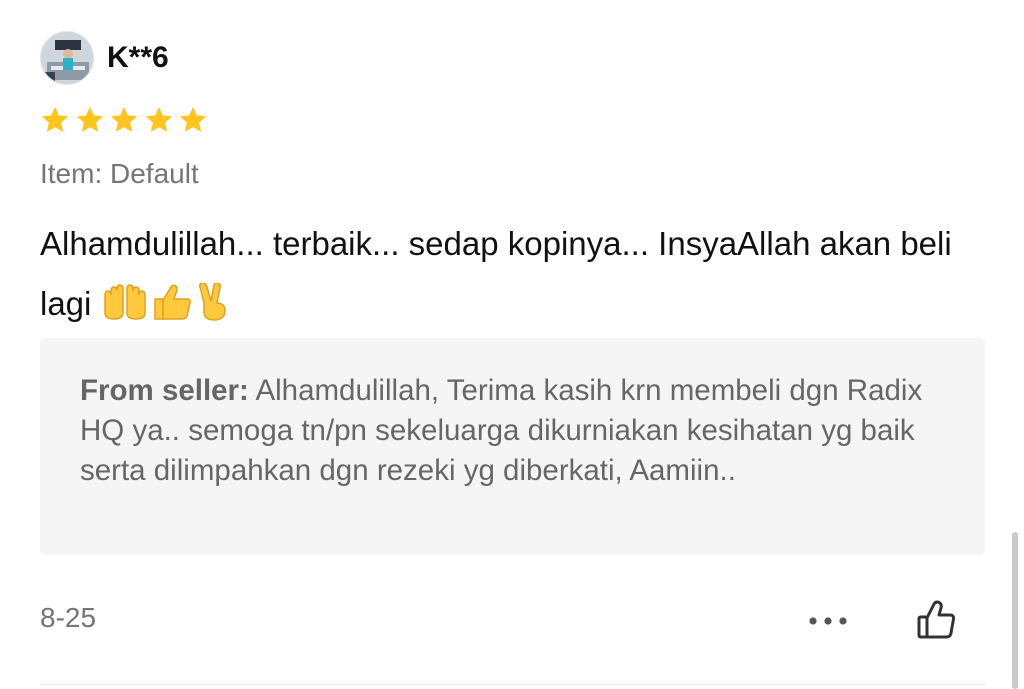  Describe the element at coordinates (119, 173) in the screenshot. I see `item-variation: Item: Default` at that location.